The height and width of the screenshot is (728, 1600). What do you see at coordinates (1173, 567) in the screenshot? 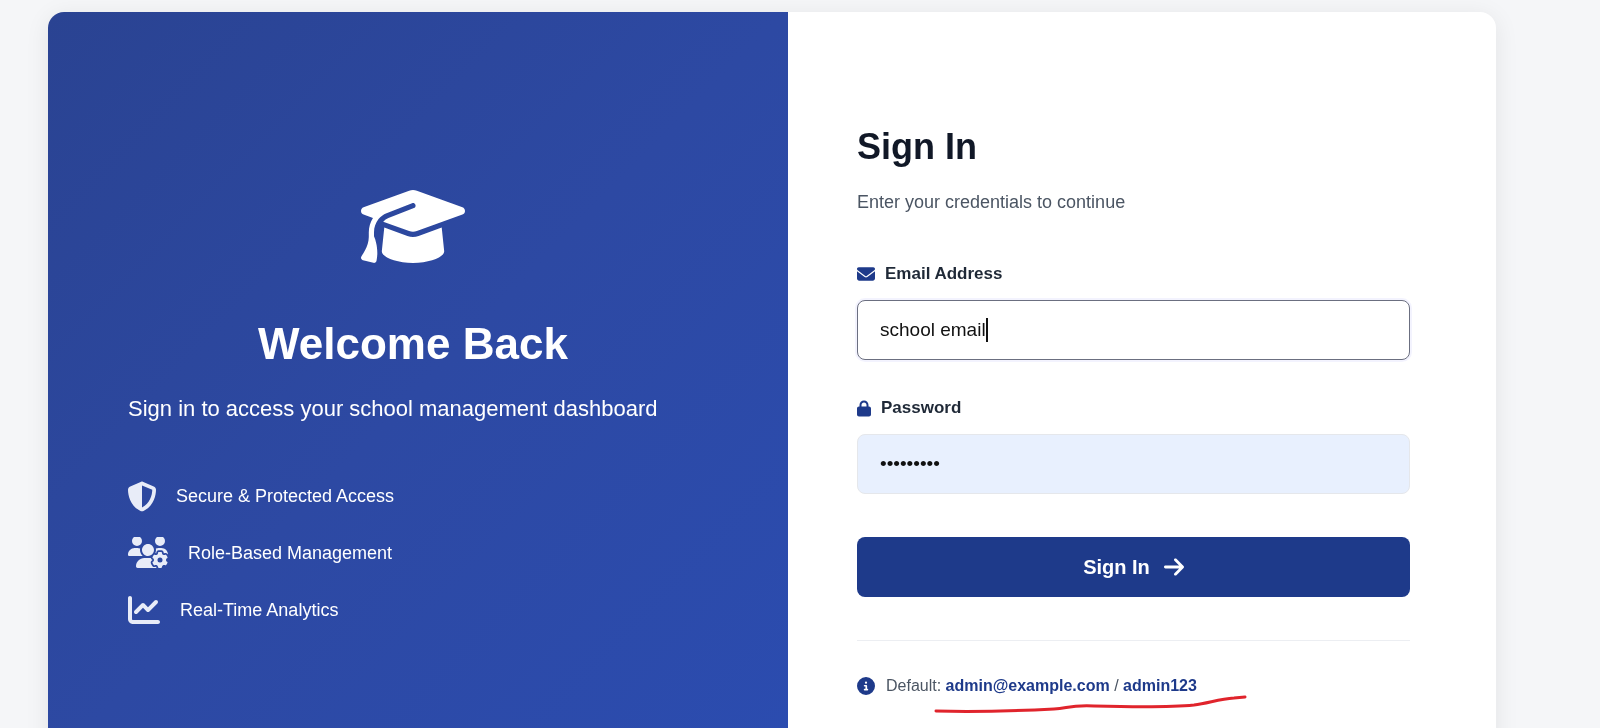
I see `arrow-right-icon` at bounding box center [1173, 567].